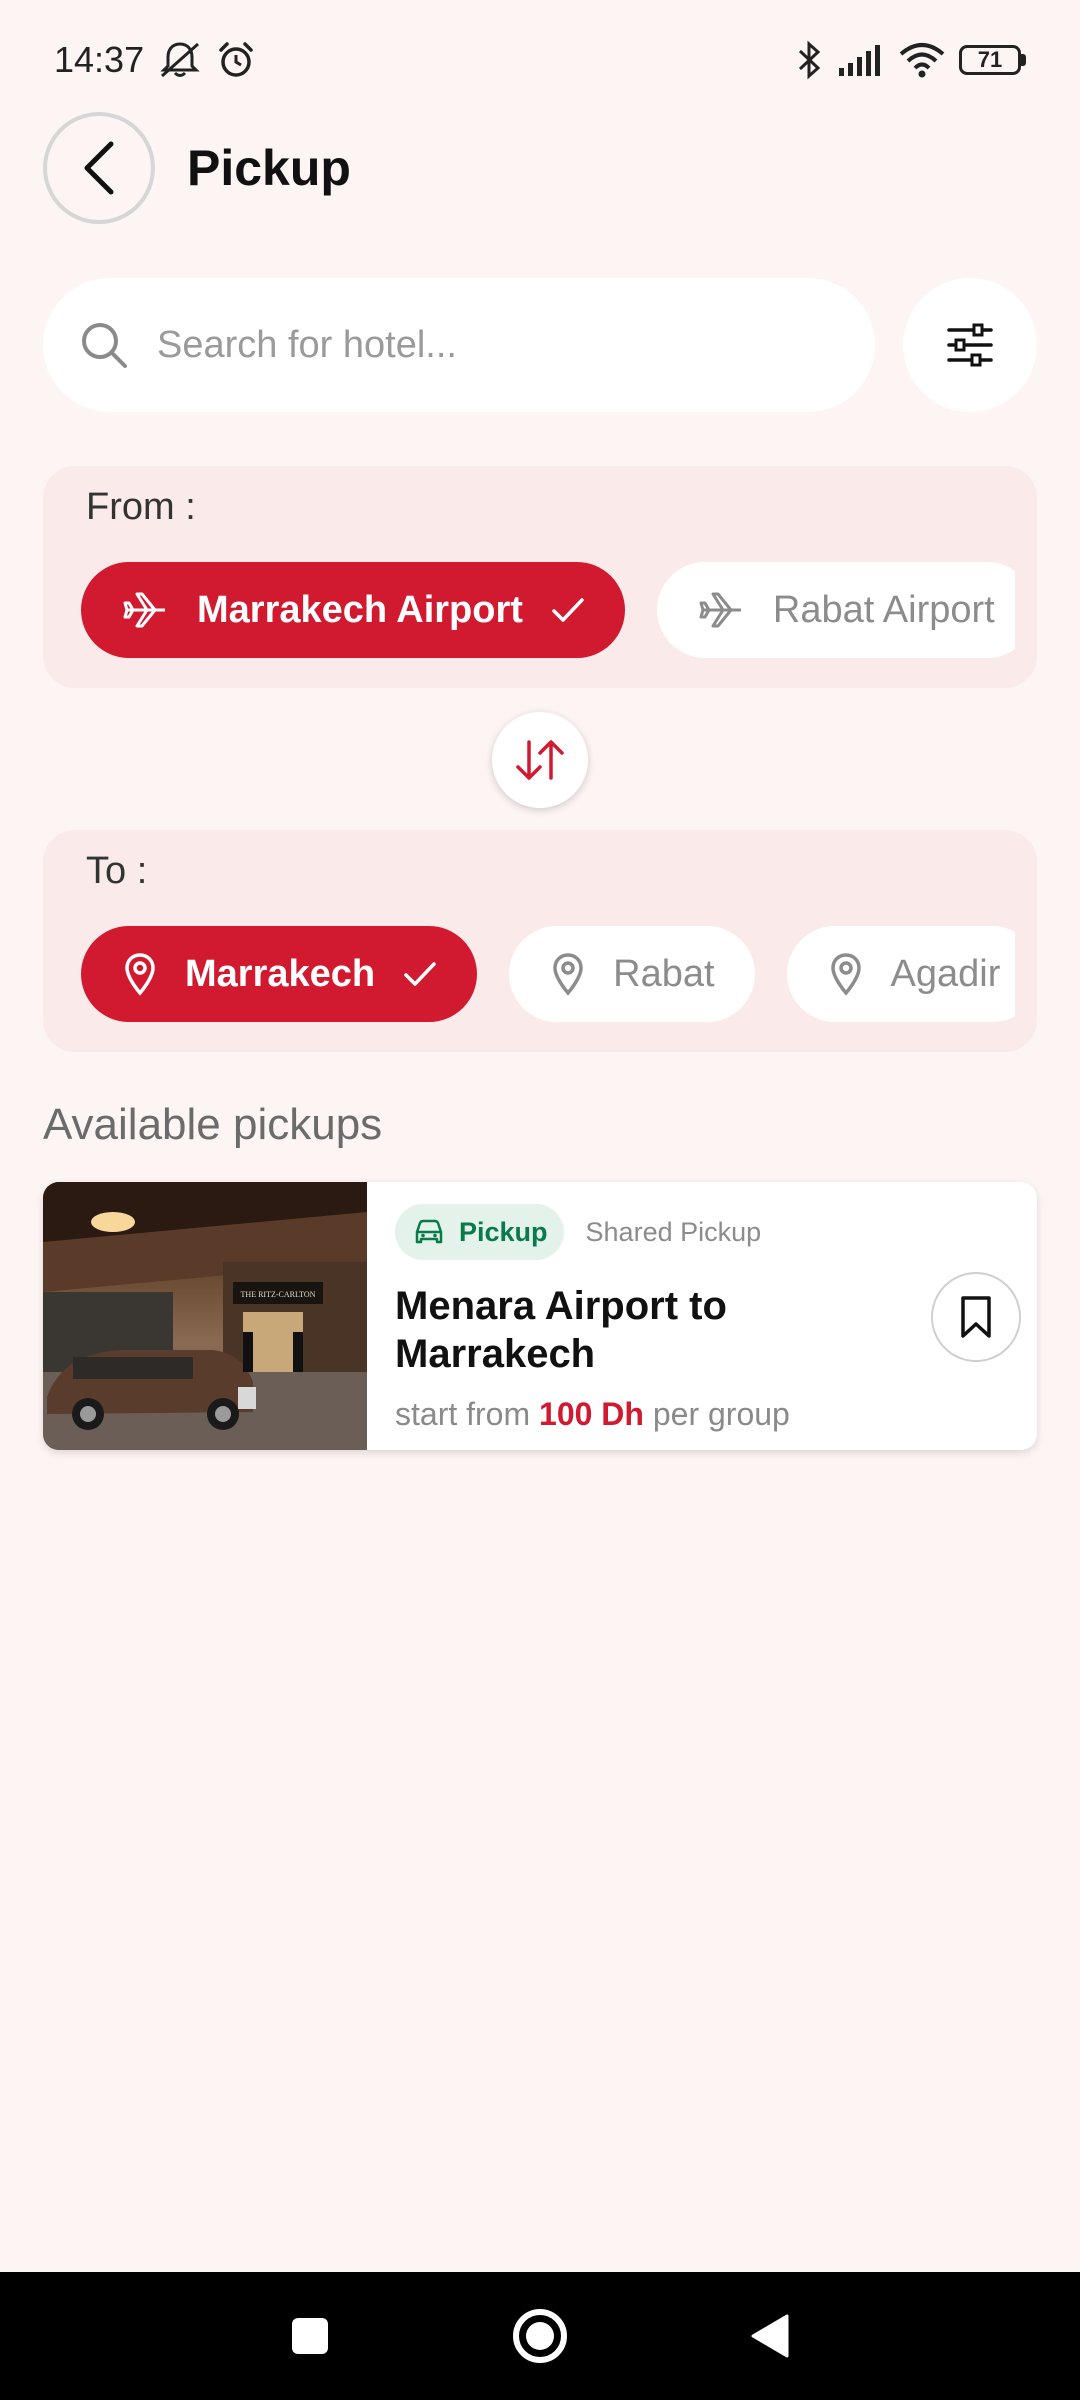 The width and height of the screenshot is (1080, 2400). I want to click on price-suffix: per group, so click(716, 1414).